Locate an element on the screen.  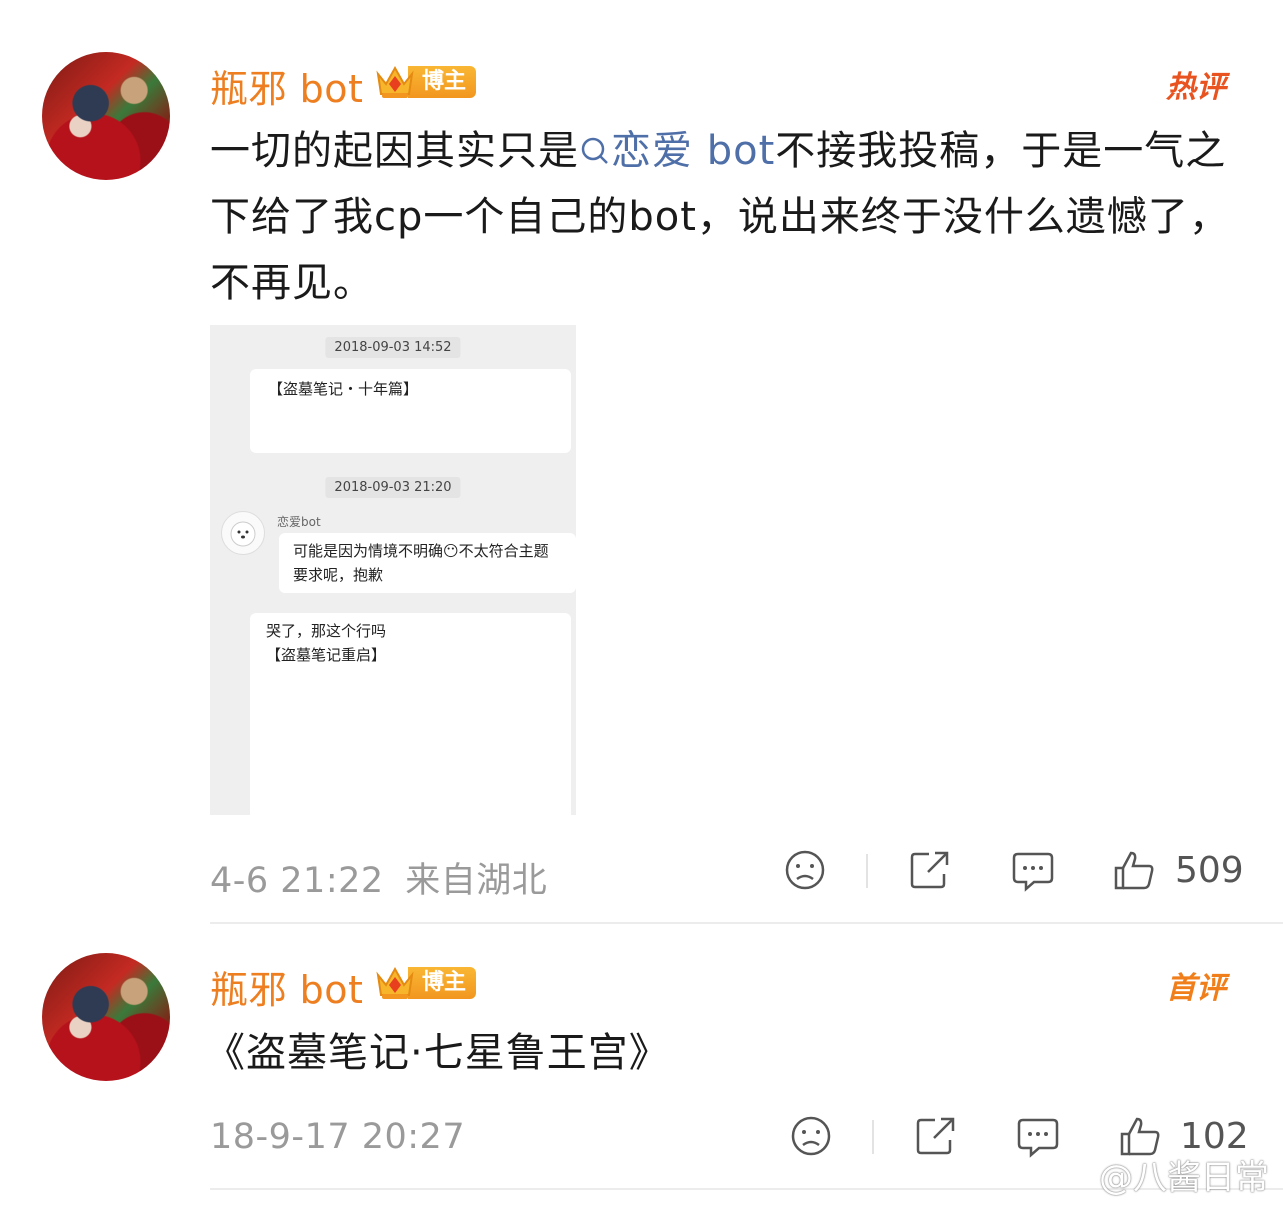
chat-timestamp: 2018-09-03 21:20 is located at coordinates (393, 487).